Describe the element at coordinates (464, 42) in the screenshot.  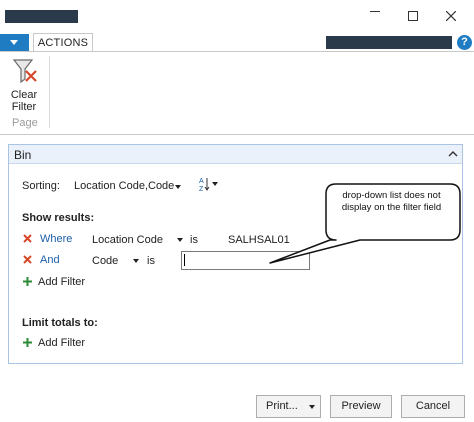
I see `help-icon: ?` at that location.